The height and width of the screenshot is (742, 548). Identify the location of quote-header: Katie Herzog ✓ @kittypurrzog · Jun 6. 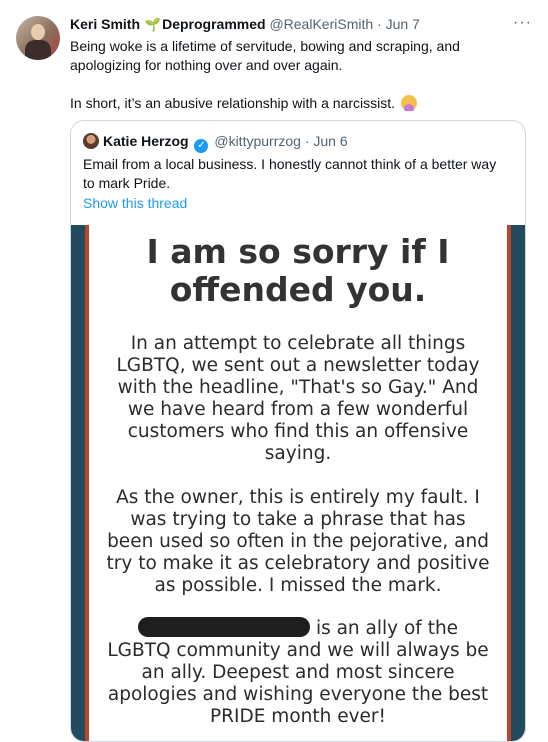
(215, 143).